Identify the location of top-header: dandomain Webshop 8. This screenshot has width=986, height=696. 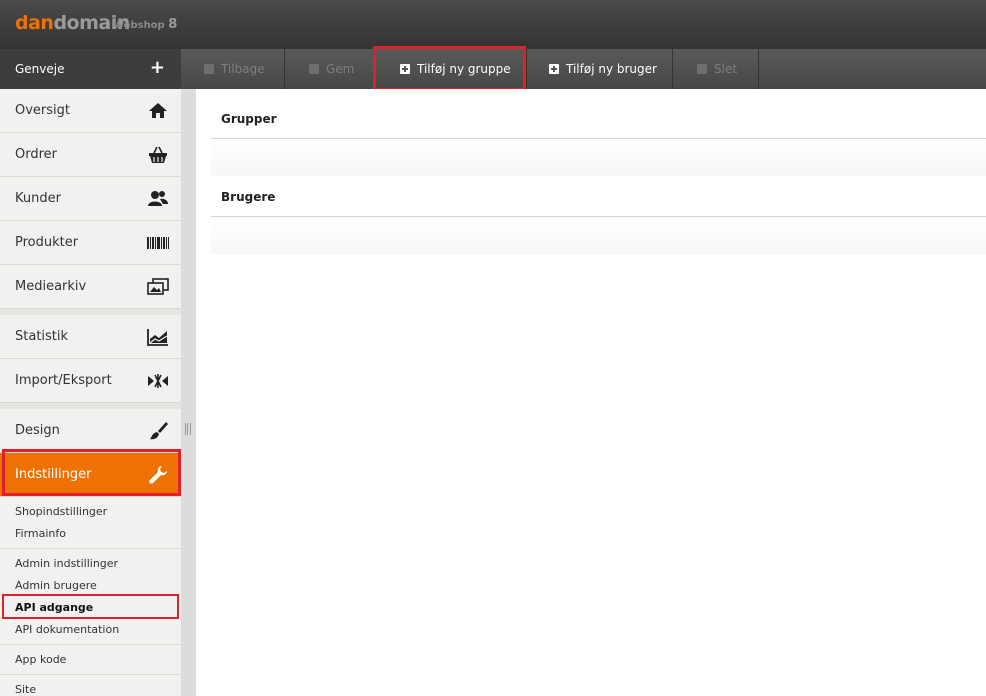
(493, 24).